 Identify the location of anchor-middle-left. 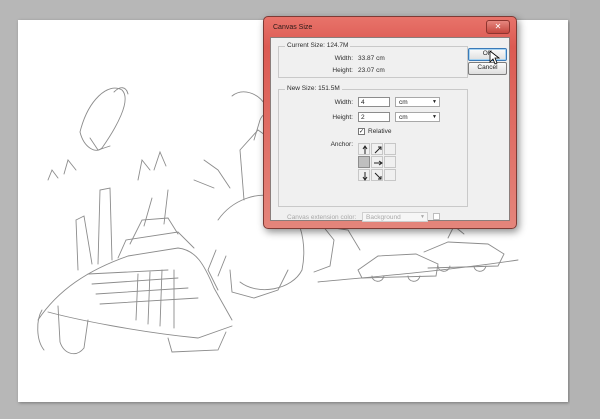
(364, 162).